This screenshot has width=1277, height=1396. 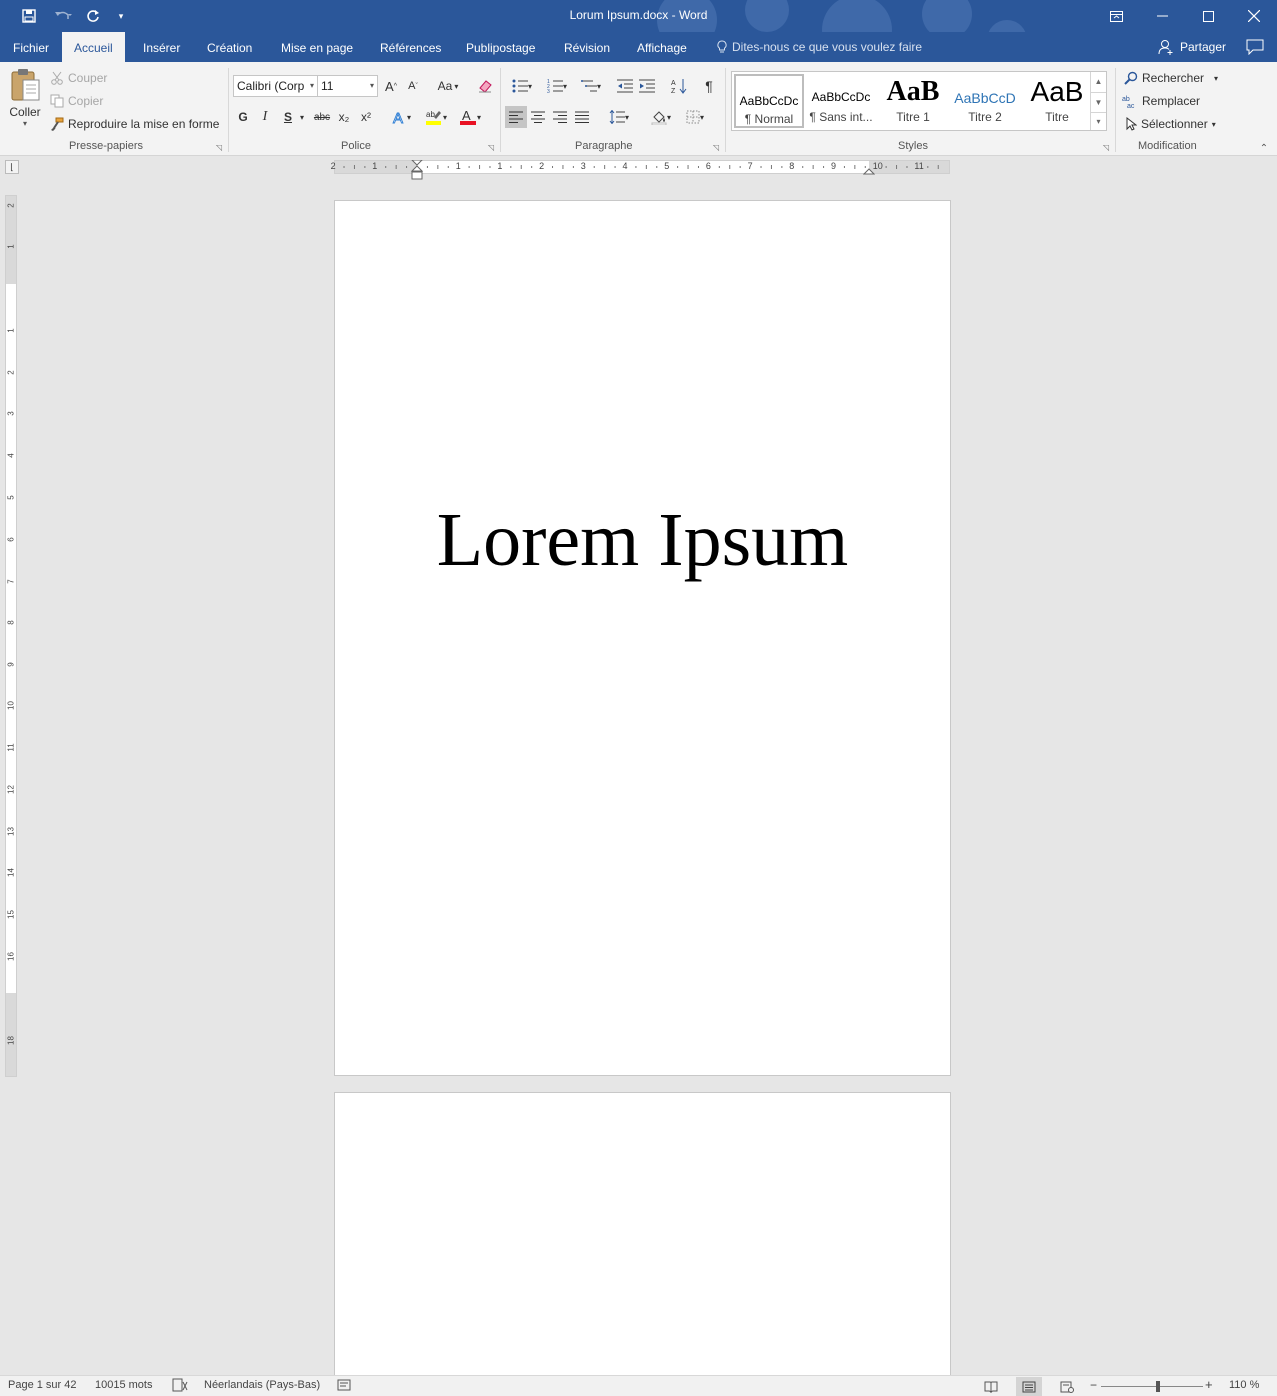 I want to click on tab-references: Références, so click(x=410, y=47).